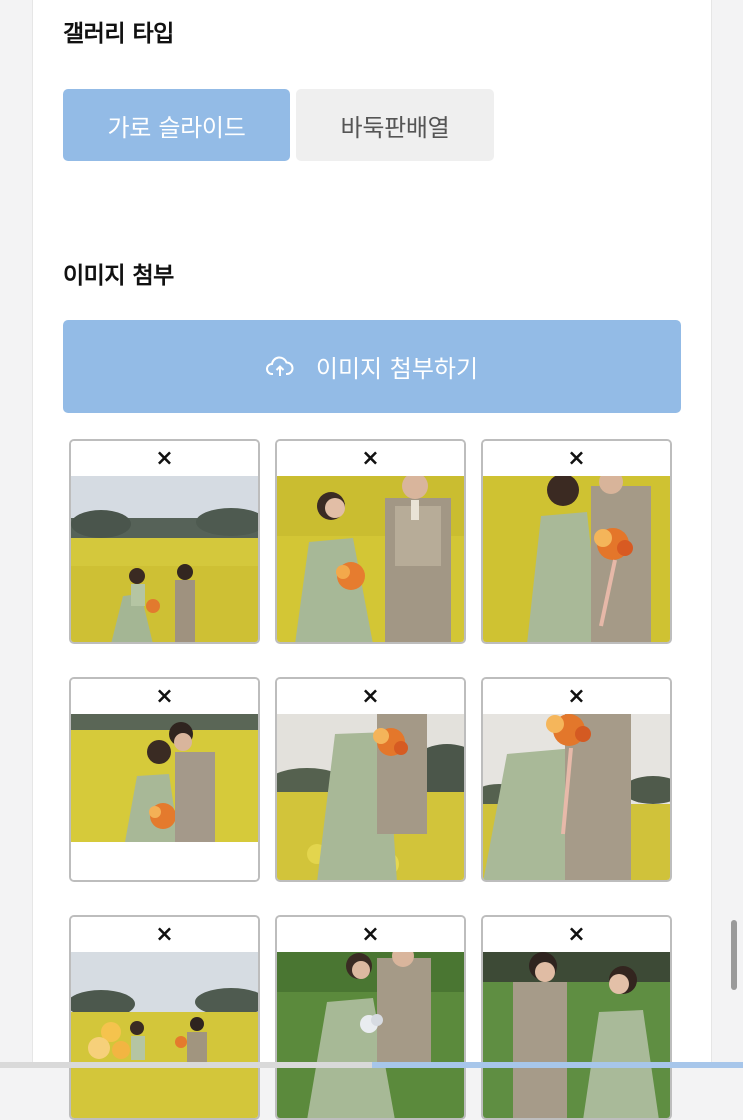  What do you see at coordinates (118, 34) in the screenshot?
I see `gallery-type-title: 갤러리 타입` at bounding box center [118, 34].